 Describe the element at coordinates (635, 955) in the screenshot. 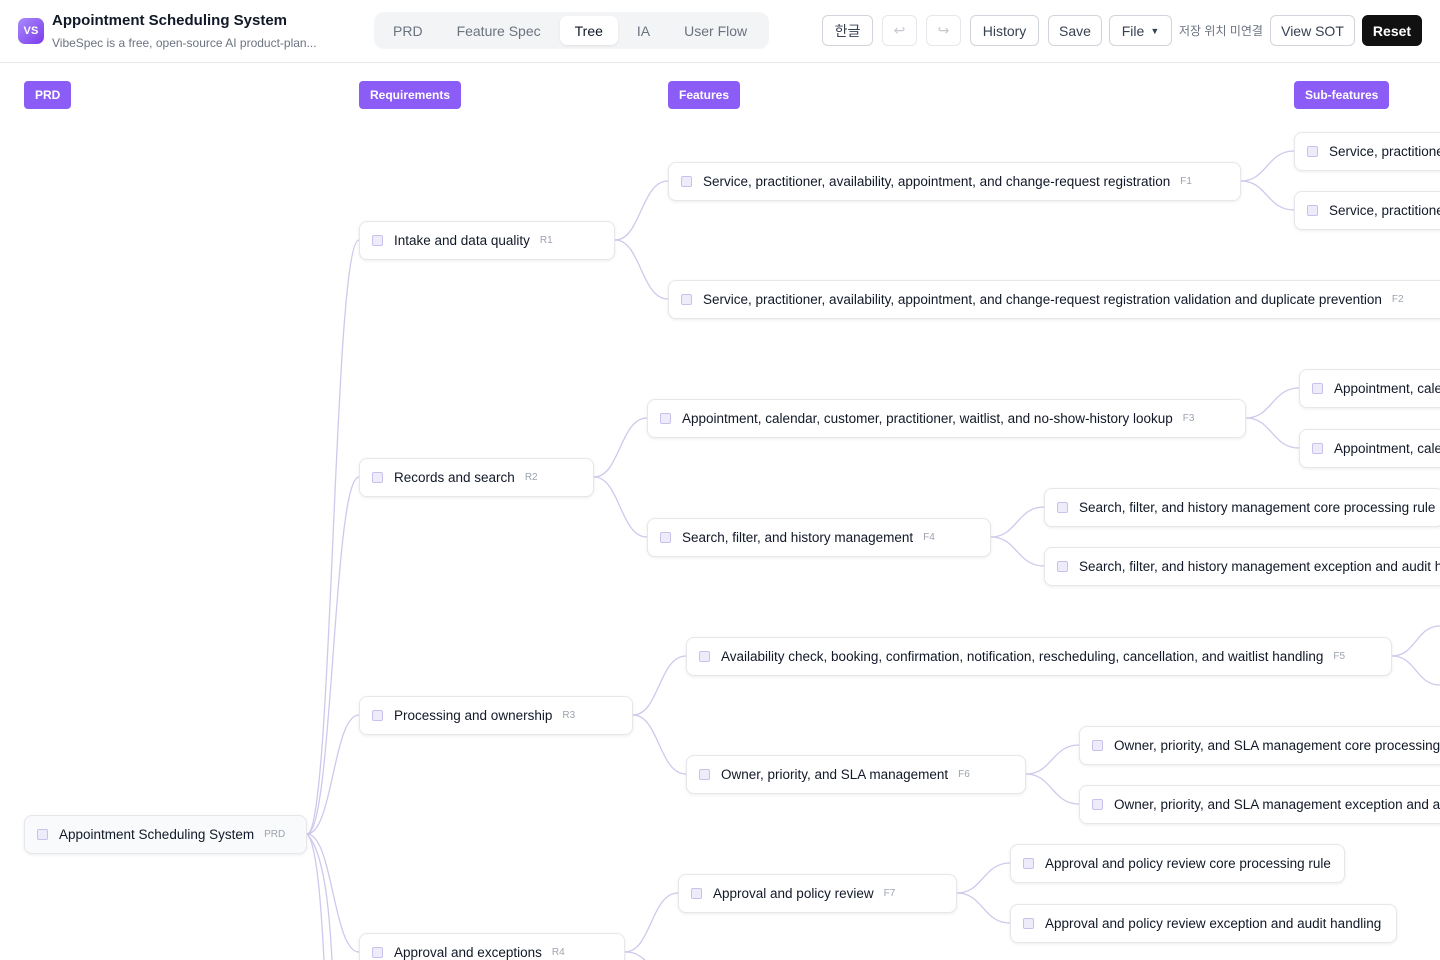

I see `connector-r4-offscreen` at that location.